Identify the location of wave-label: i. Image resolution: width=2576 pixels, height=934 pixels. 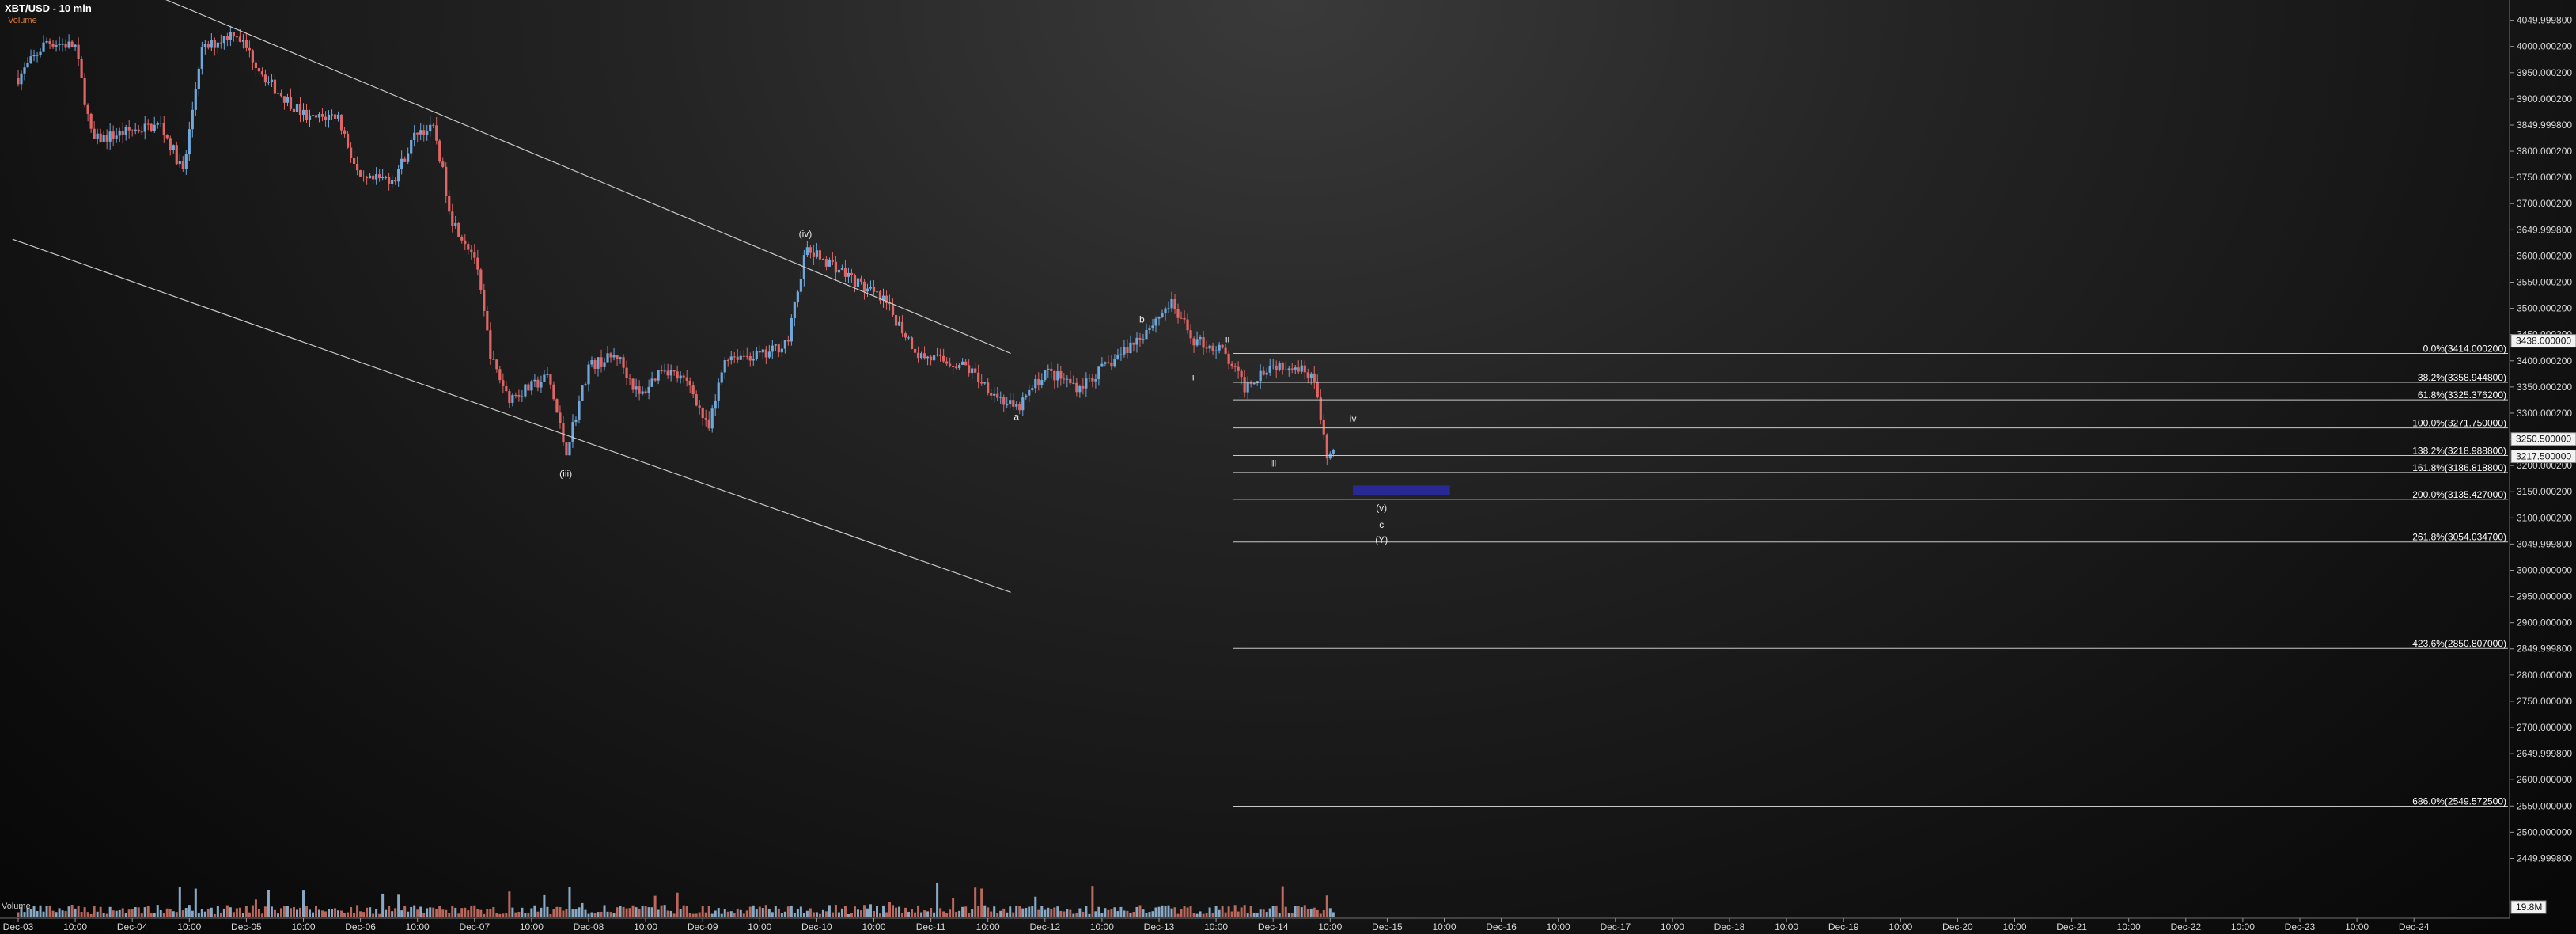
(1193, 376).